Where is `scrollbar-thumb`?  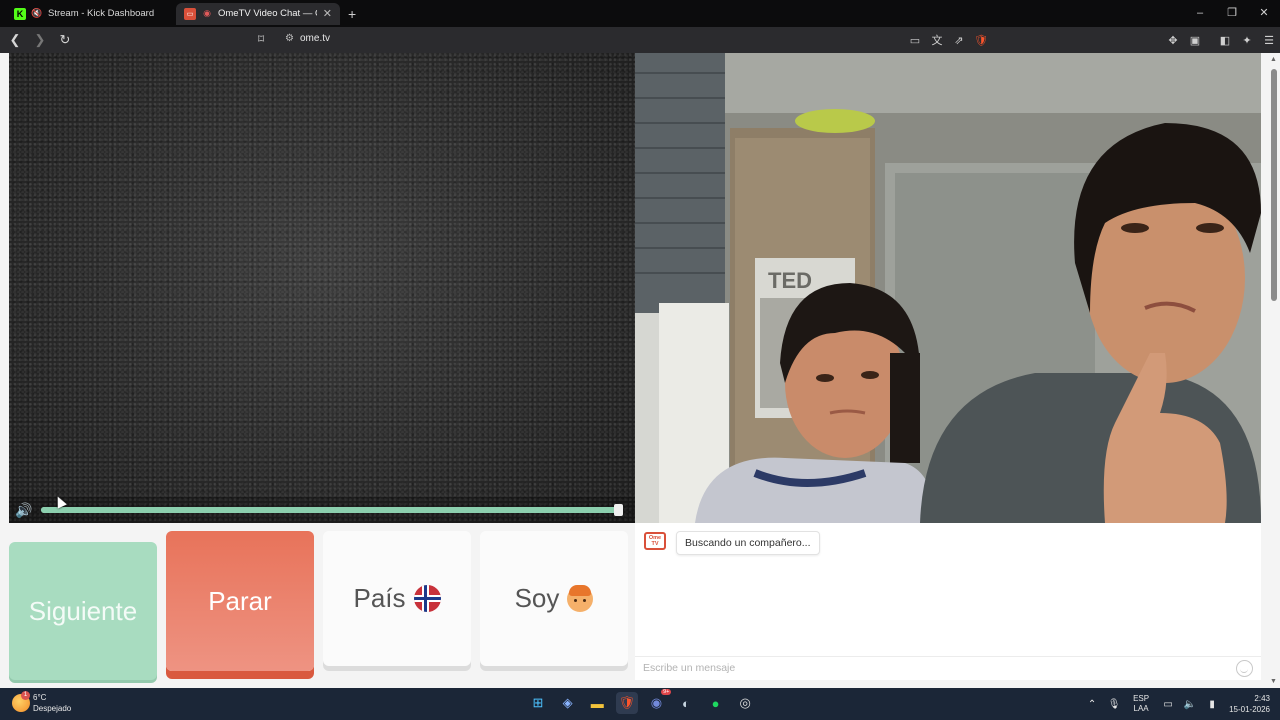 scrollbar-thumb is located at coordinates (1274, 185).